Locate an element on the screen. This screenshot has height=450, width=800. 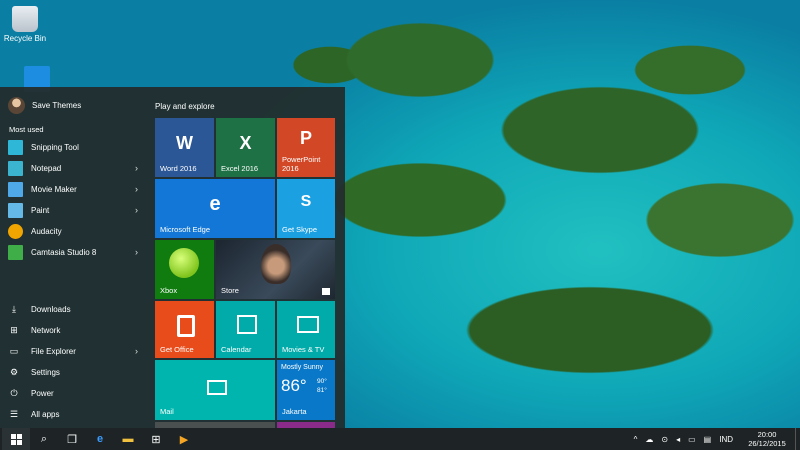
app-paint: Paint › is located at coordinates (78, 210).